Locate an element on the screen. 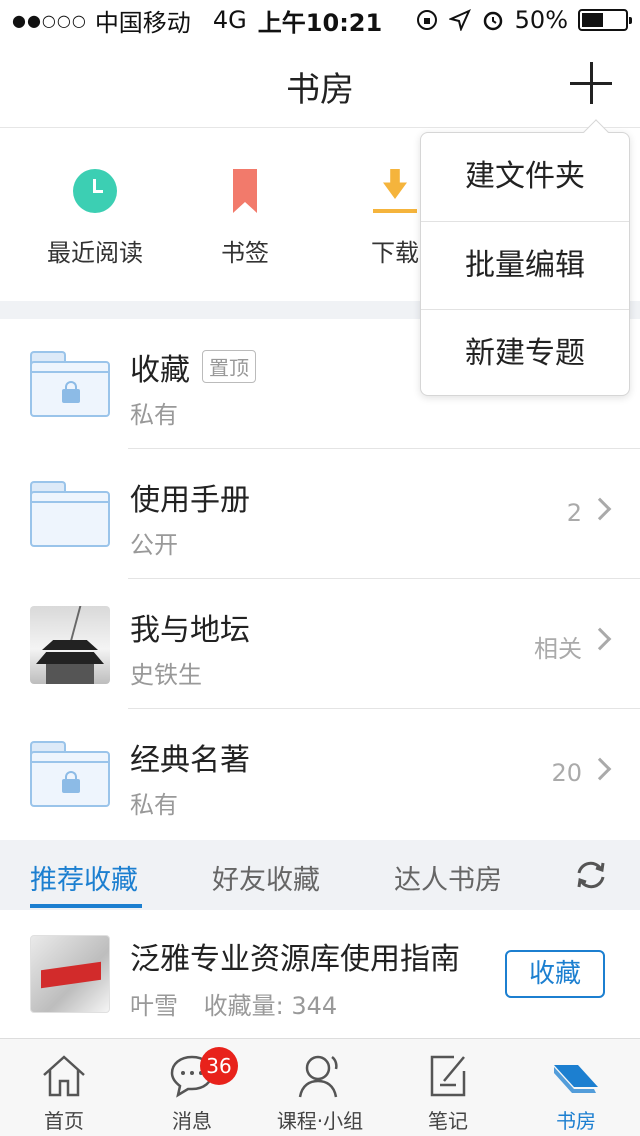 The height and width of the screenshot is (1136, 640). tab-recommended: 推荐收藏 is located at coordinates (84, 877).